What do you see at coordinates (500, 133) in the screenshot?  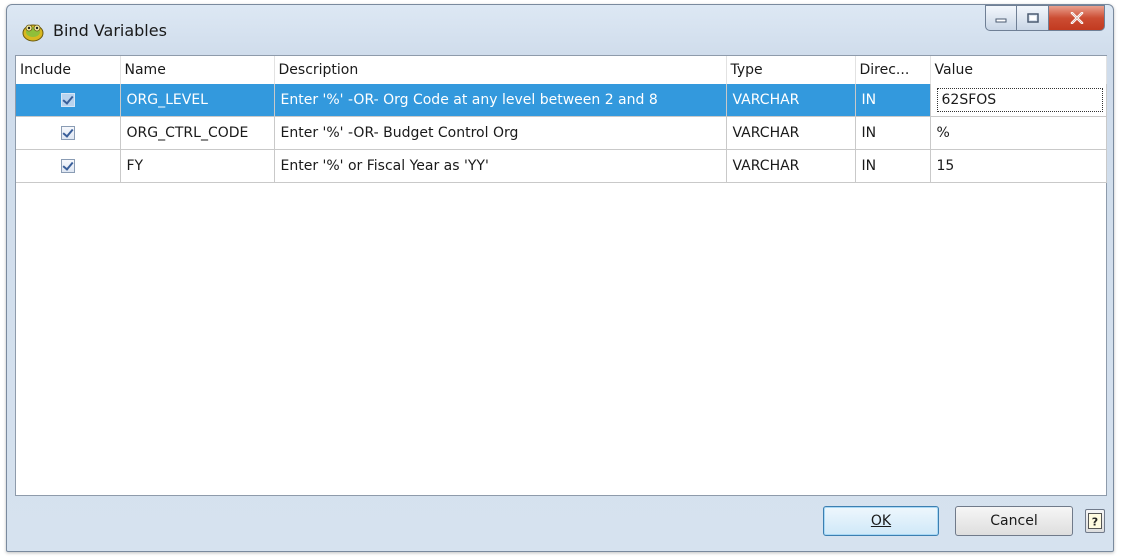 I see `description-cell: Enter '%' -OR- Budget Control Org` at bounding box center [500, 133].